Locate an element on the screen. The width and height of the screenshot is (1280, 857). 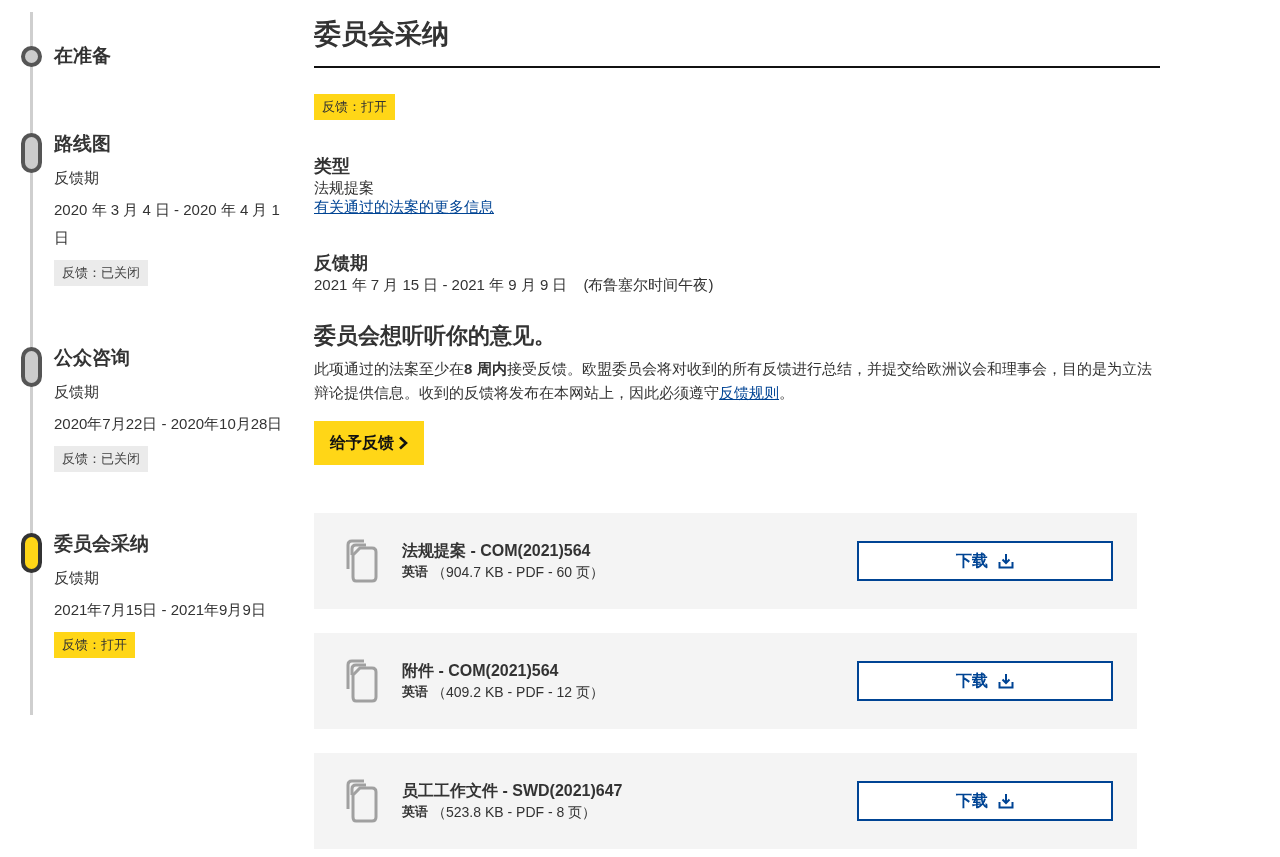
intro-paragraph: 此项通过的法案至少在8 周内接受反馈。欧盟委员会将对收到的所有反馈进行总结，并提交给欧洲议会和理事会，目的是为立法辩论提供信息。收到的反馈将发布在本网站上，因此必须遵守反馈规则。 is located at coordinates (733, 381).